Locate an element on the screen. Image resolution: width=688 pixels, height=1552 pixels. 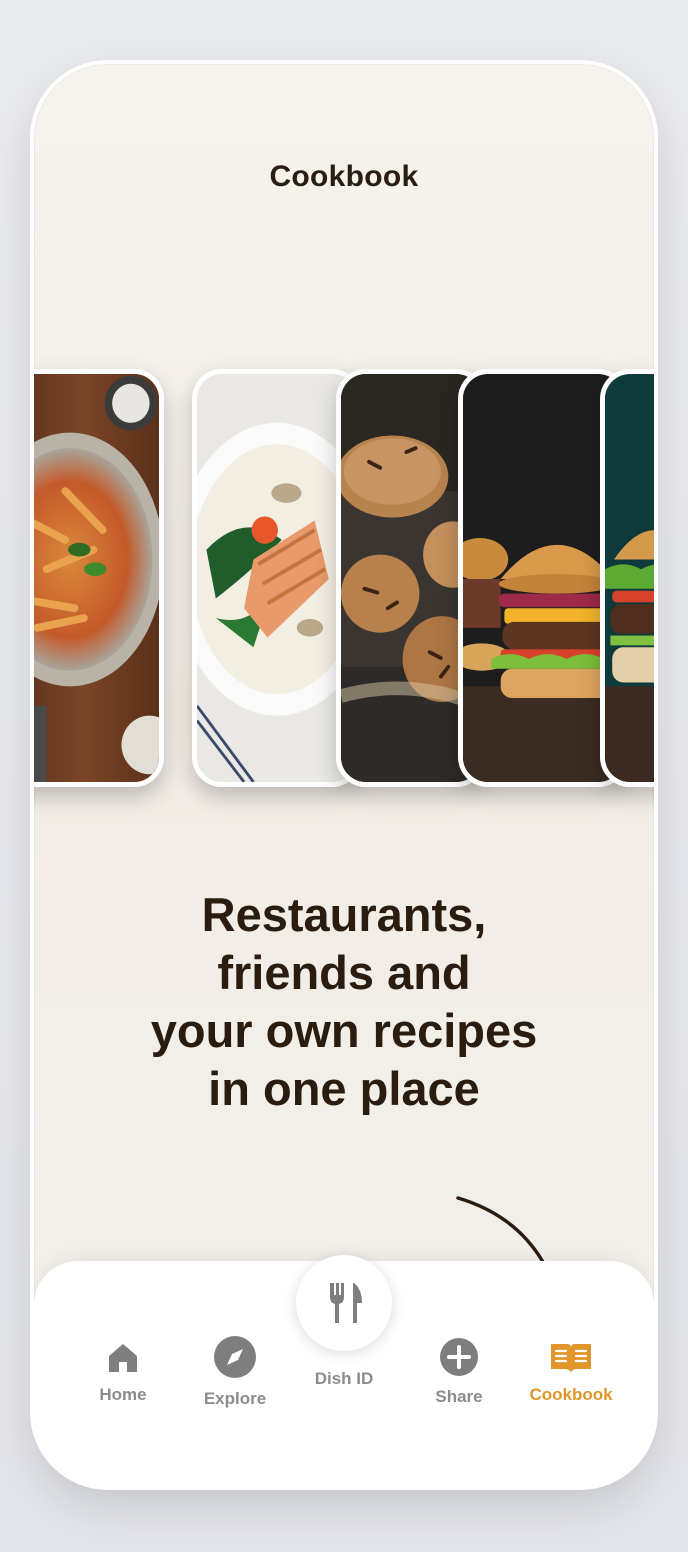
dish-id-button is located at coordinates (344, 1303).